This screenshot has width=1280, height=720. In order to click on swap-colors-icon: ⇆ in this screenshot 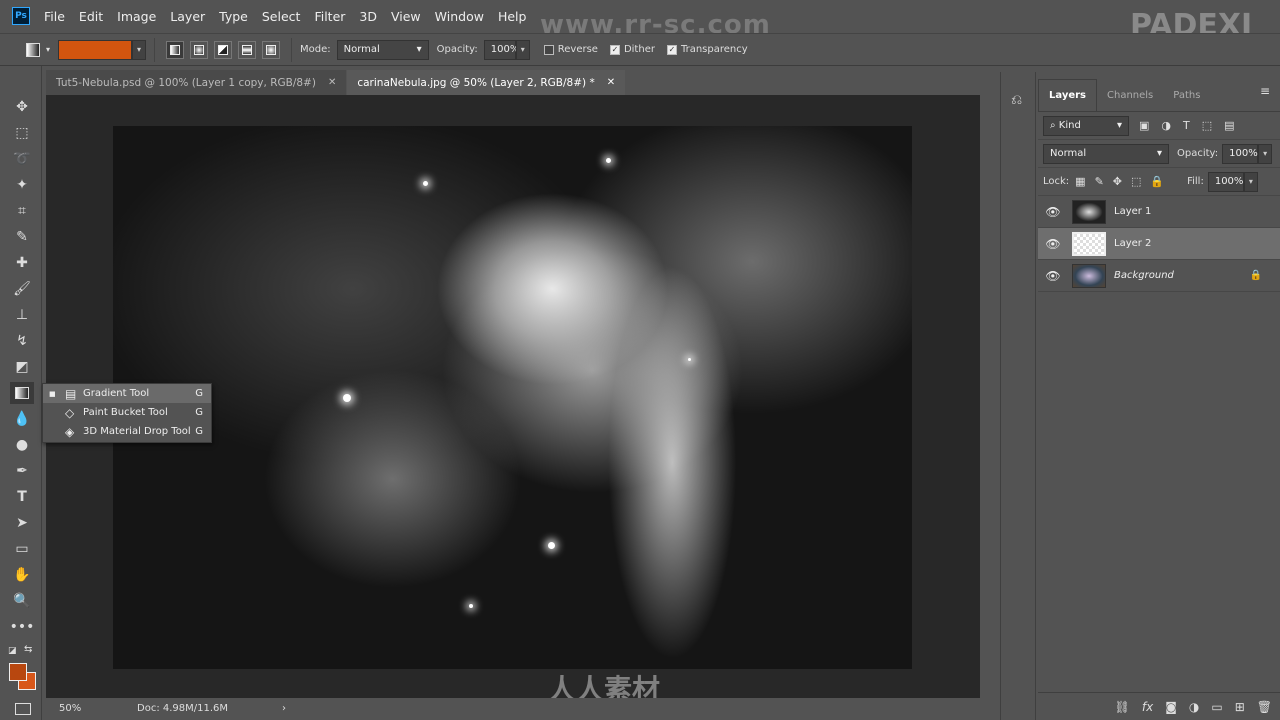, I will do `click(28, 649)`.